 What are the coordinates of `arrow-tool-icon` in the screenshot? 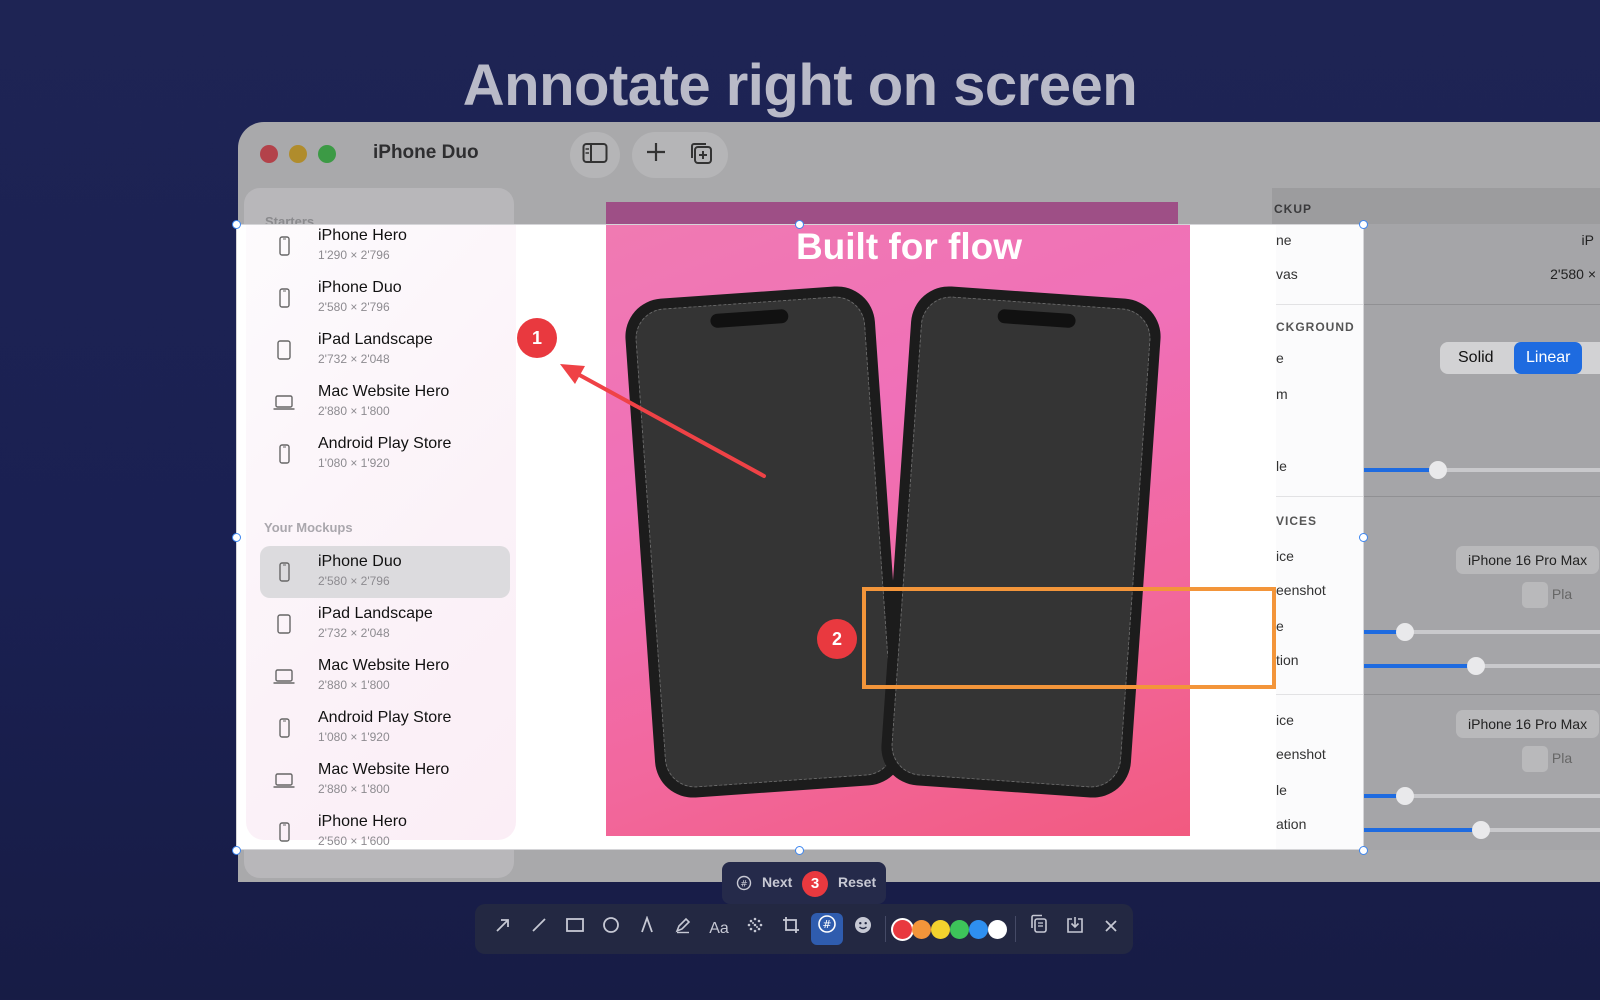 It's located at (503, 929).